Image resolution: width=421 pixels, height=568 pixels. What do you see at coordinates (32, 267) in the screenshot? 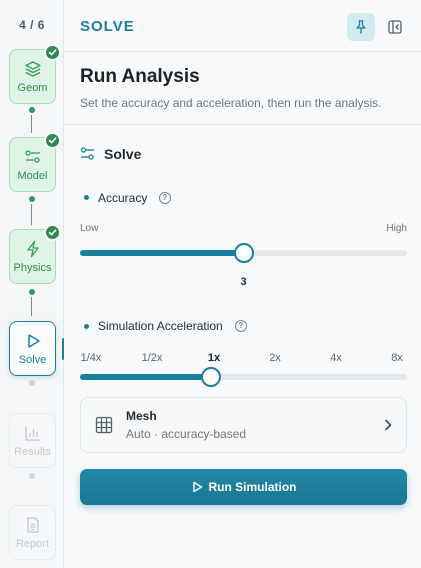
I see `step-label: Physics` at bounding box center [32, 267].